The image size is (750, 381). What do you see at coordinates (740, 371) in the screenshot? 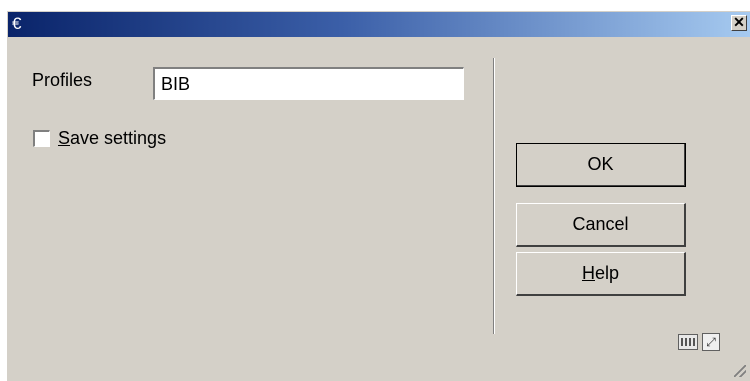
I see `resize-grip-icon` at bounding box center [740, 371].